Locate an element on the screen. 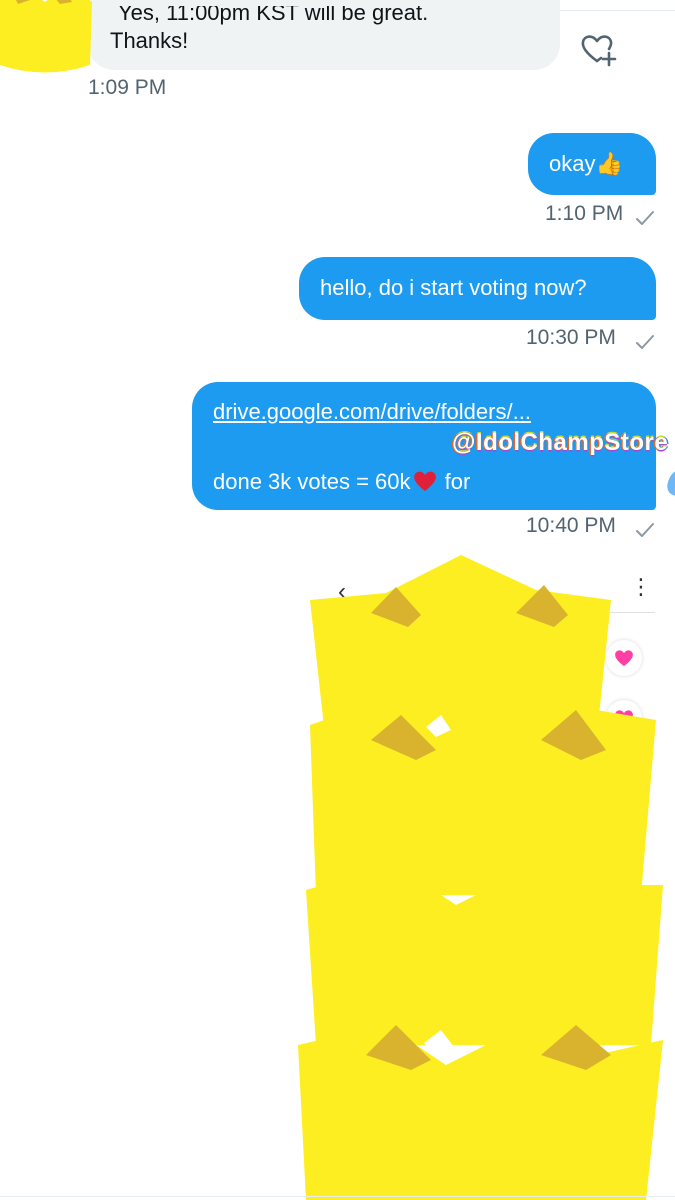 The image size is (675, 1200). sent-message-bubble: hello, do i start voting now? is located at coordinates (477, 288).